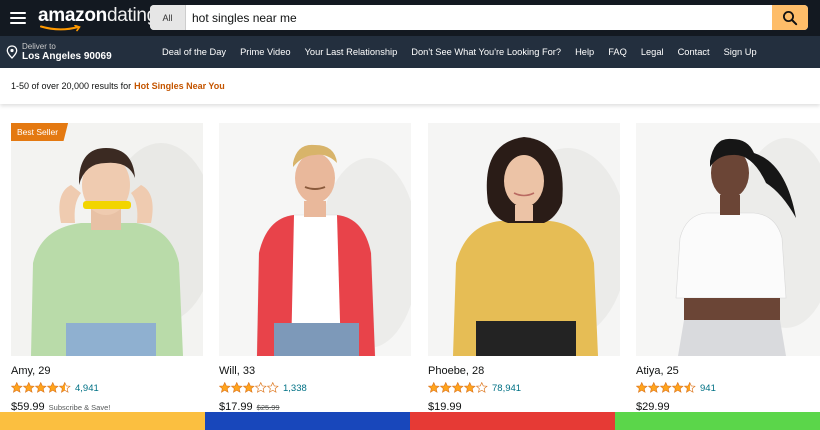 This screenshot has height=430, width=820. I want to click on deliver-label: Deliver to, so click(39, 46).